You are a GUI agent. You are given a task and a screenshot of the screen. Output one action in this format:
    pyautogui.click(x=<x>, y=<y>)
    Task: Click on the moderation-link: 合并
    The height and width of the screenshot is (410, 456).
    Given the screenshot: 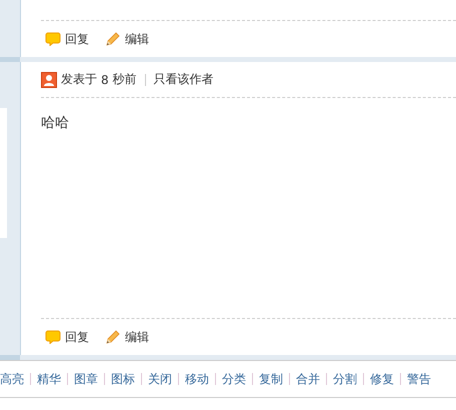 What is the action you would take?
    pyautogui.click(x=308, y=379)
    